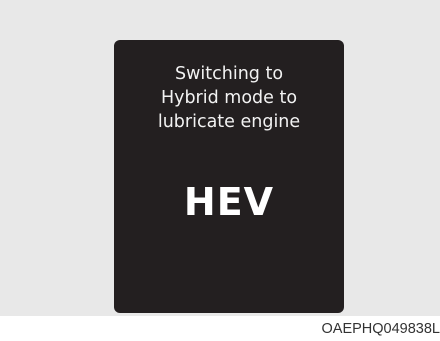  What do you see at coordinates (229, 74) in the screenshot?
I see `message-line: Switching to` at bounding box center [229, 74].